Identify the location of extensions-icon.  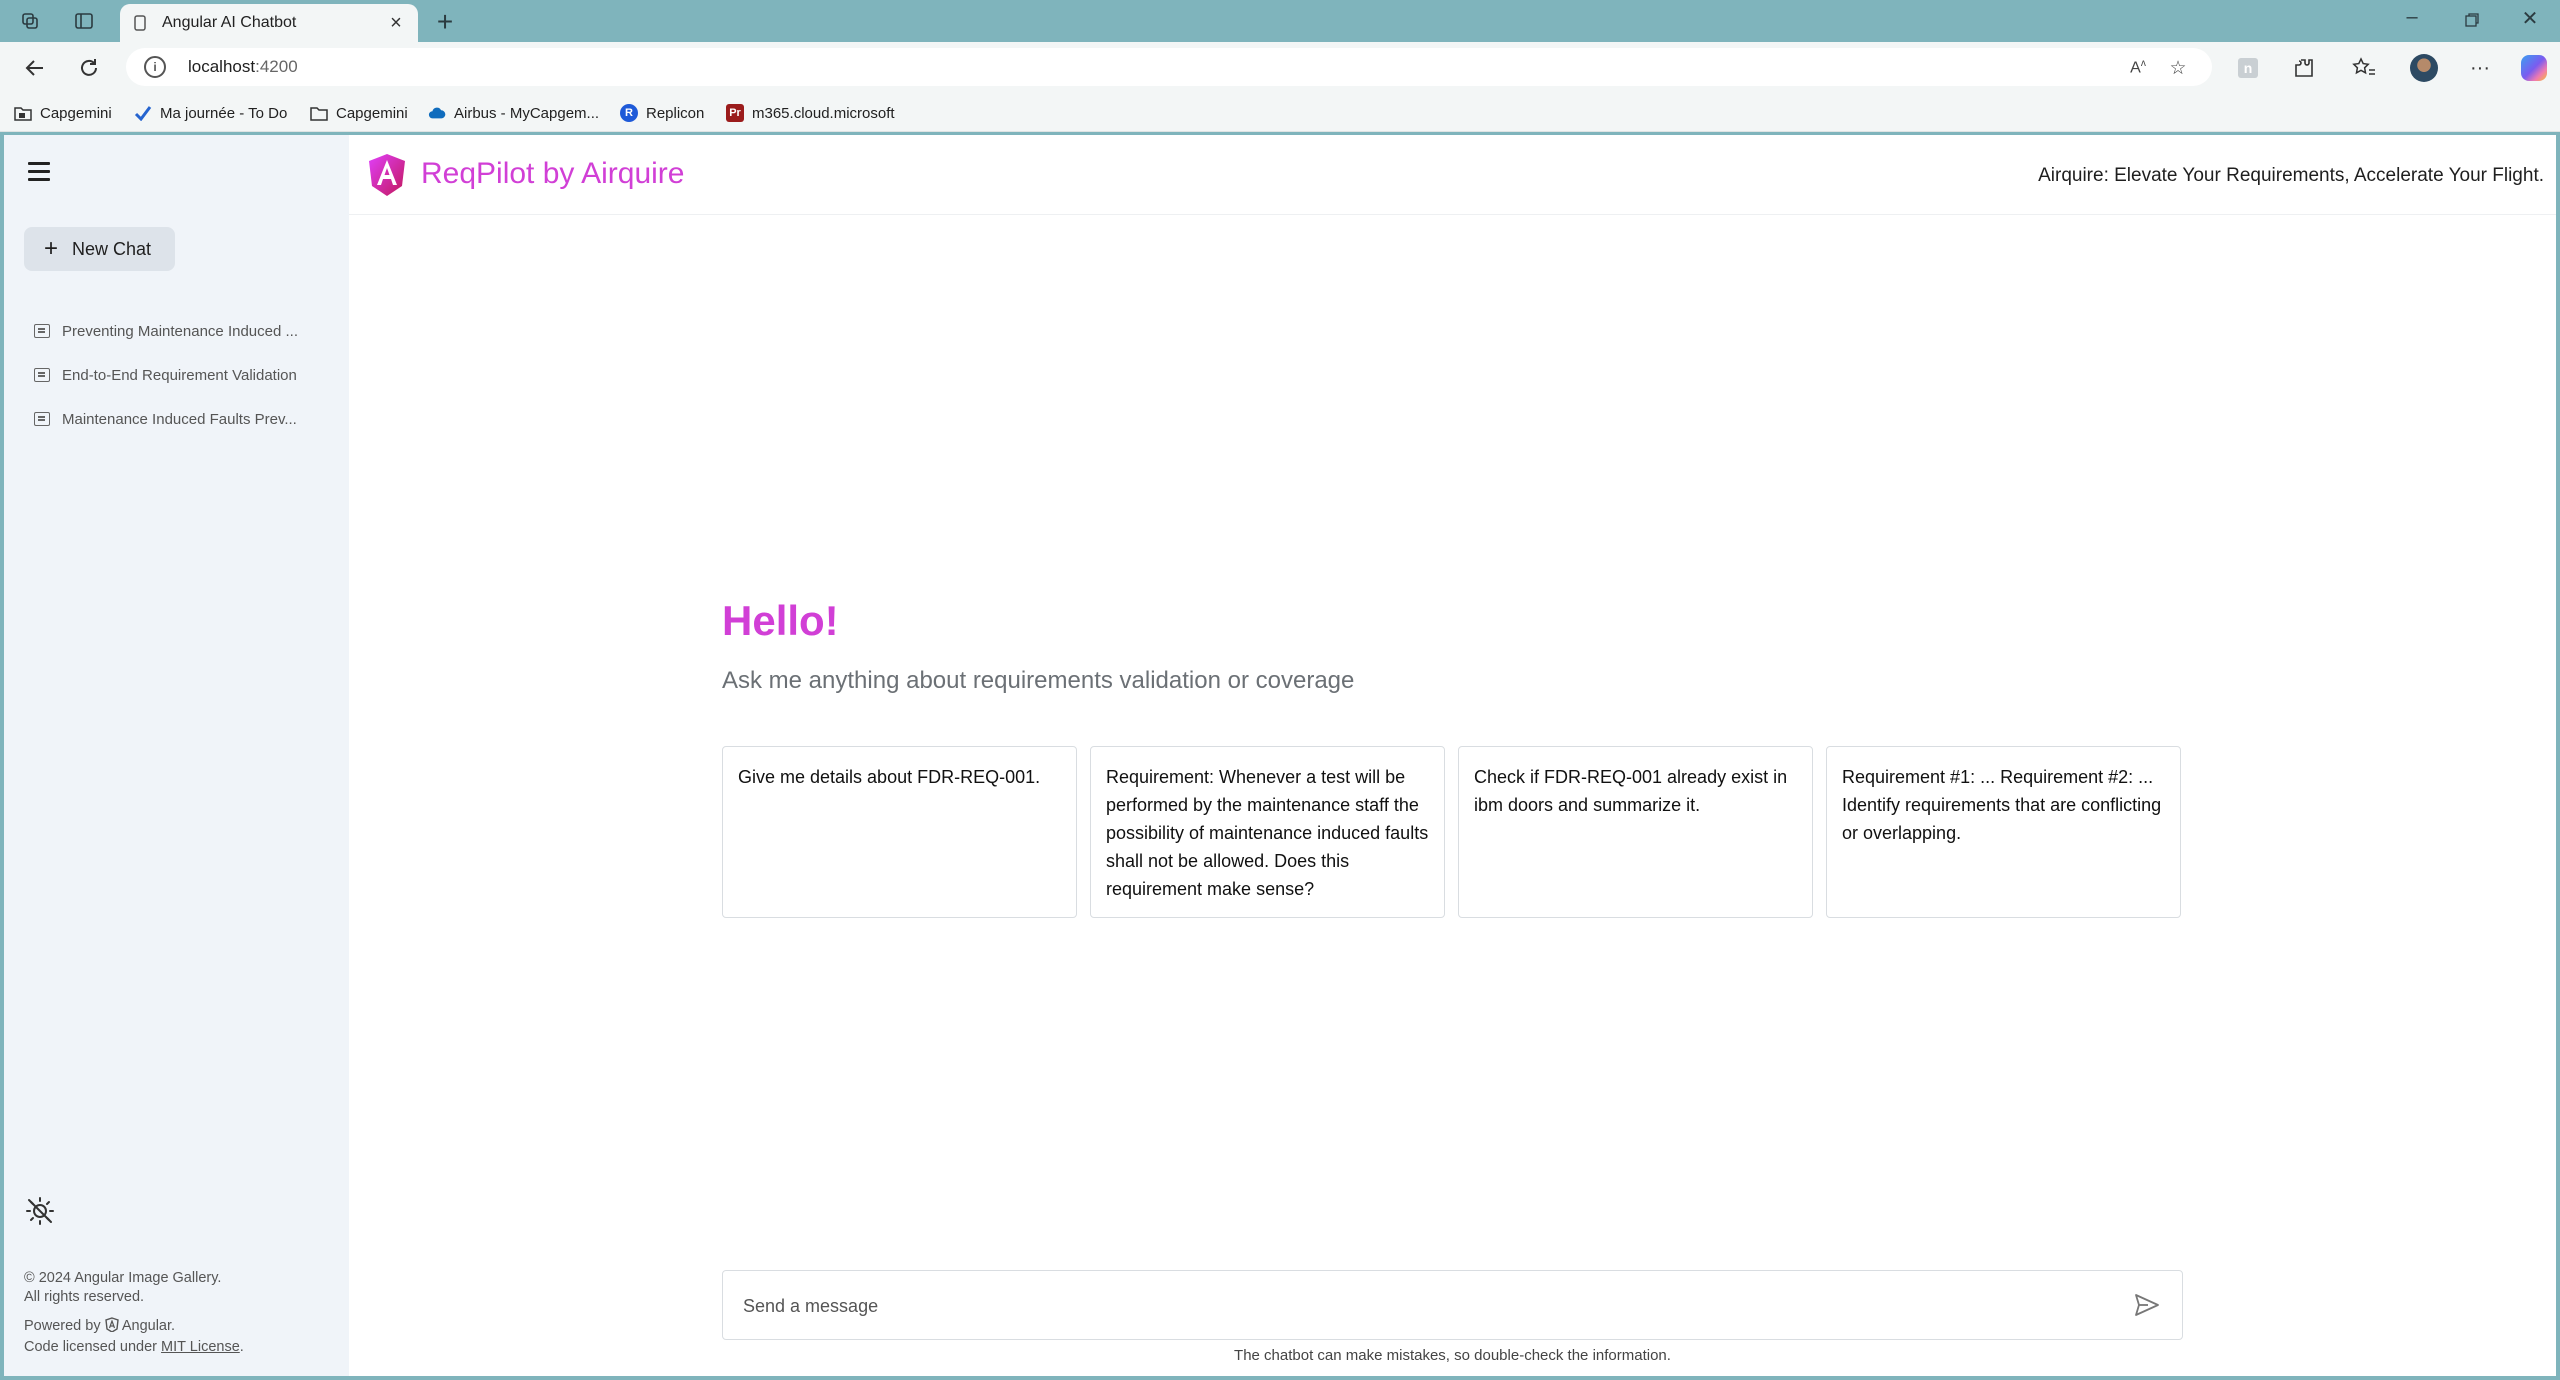
(2304, 68).